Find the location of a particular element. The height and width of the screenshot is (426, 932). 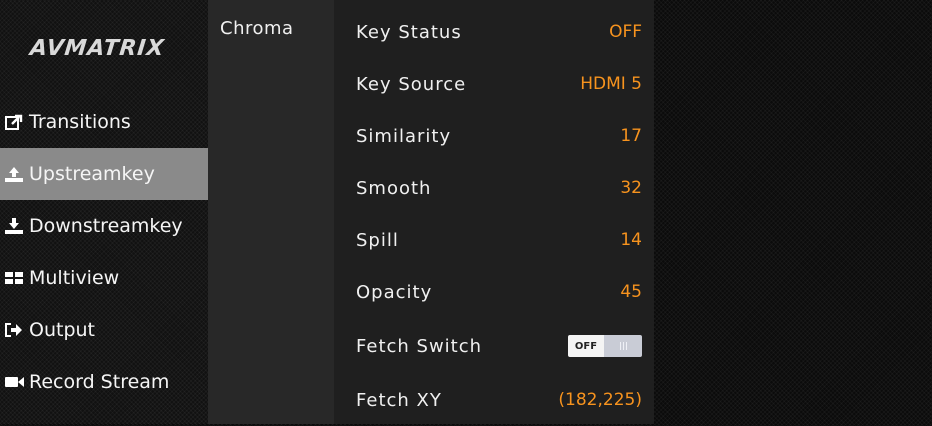

upload-icon is located at coordinates (14, 174).